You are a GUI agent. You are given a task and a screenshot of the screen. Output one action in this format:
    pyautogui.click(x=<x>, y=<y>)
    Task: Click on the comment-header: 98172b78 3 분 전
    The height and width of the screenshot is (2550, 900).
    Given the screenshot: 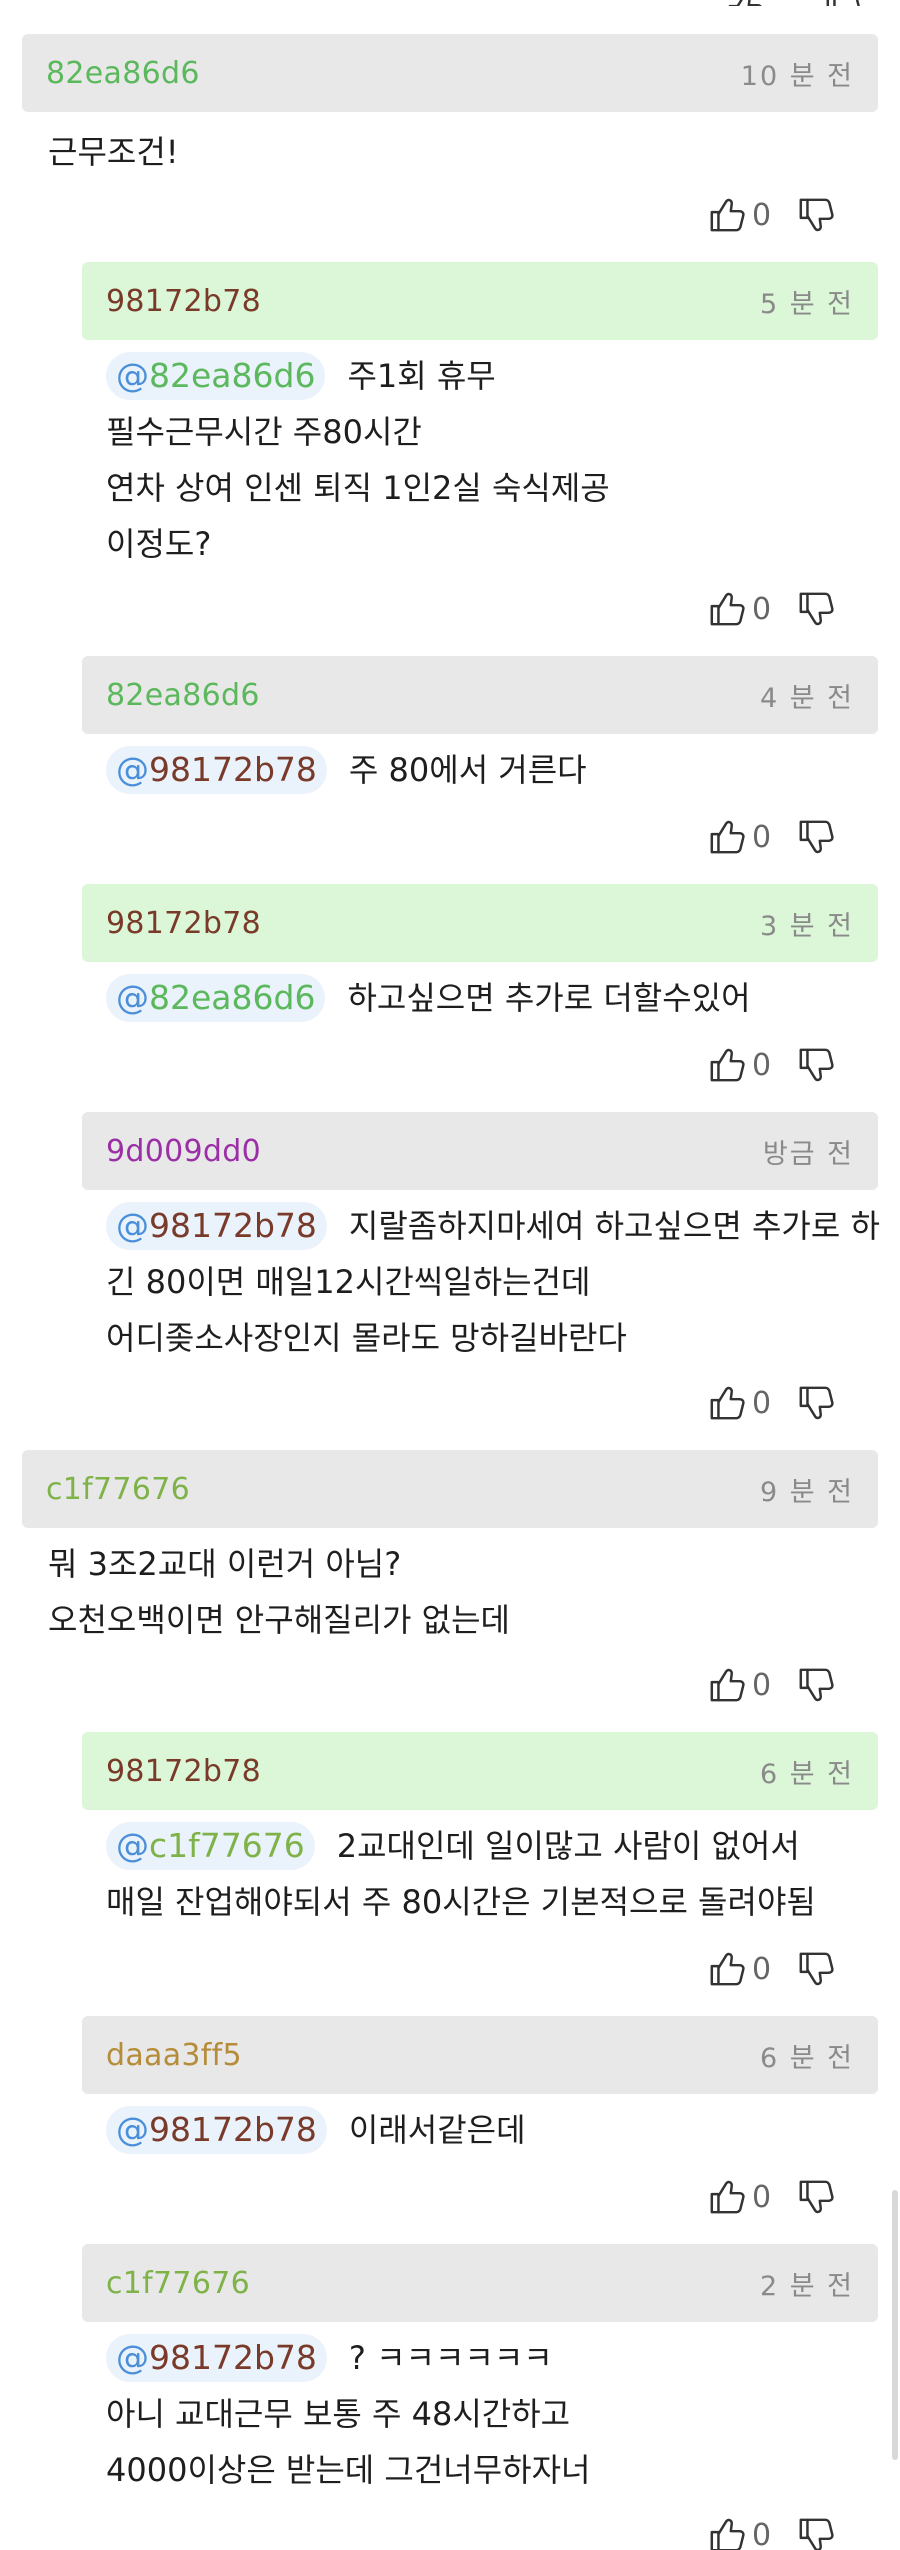 What is the action you would take?
    pyautogui.click(x=480, y=923)
    